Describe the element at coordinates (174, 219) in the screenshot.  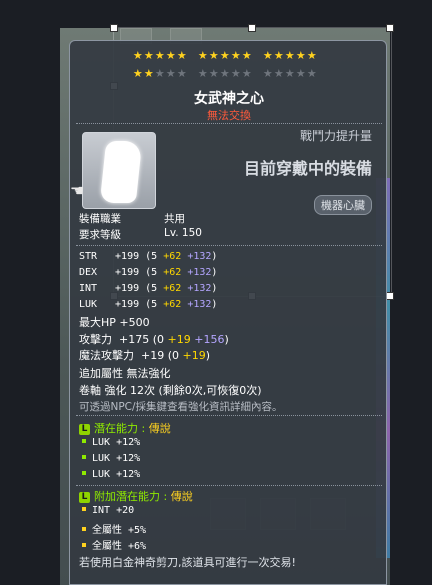
I see `job-value: 共用` at that location.